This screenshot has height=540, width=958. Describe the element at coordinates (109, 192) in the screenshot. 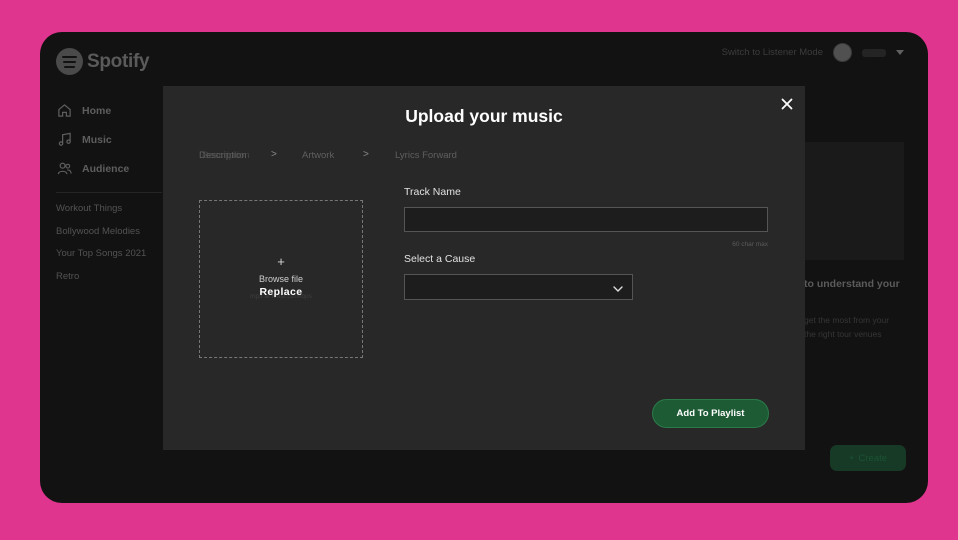

I see `sidebar-divider` at that location.